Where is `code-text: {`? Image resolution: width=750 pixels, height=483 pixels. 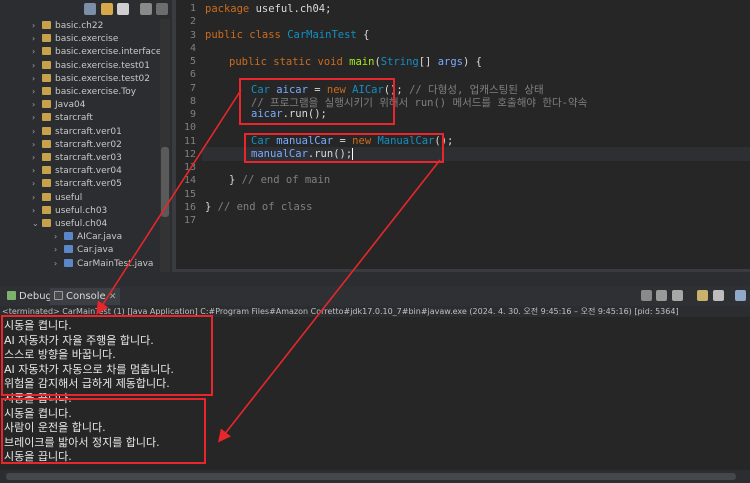 code-text: { is located at coordinates (363, 35).